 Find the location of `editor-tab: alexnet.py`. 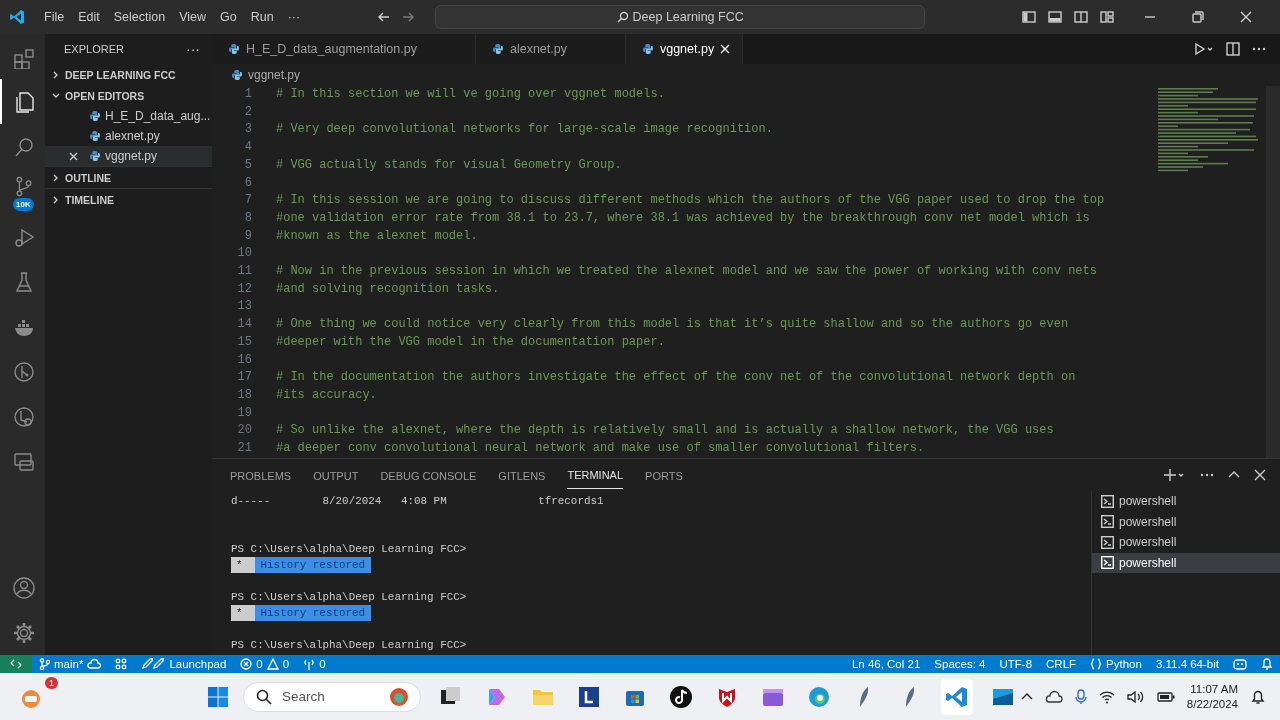

editor-tab: alexnet.py is located at coordinates (550, 49).